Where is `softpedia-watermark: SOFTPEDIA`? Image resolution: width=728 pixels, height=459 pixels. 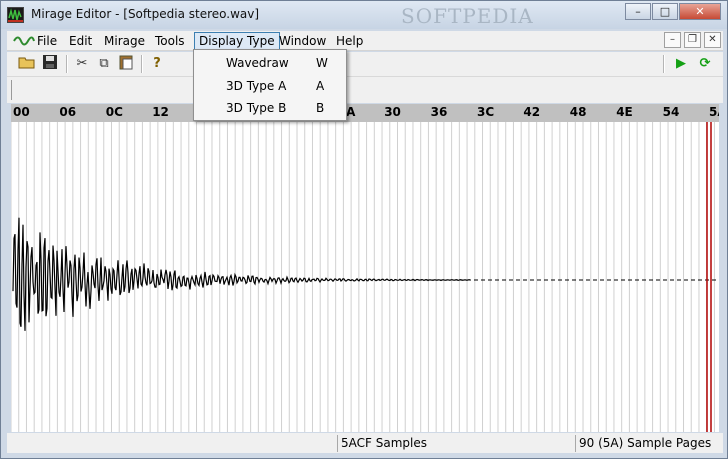
softpedia-watermark: SOFTPEDIA is located at coordinates (467, 16).